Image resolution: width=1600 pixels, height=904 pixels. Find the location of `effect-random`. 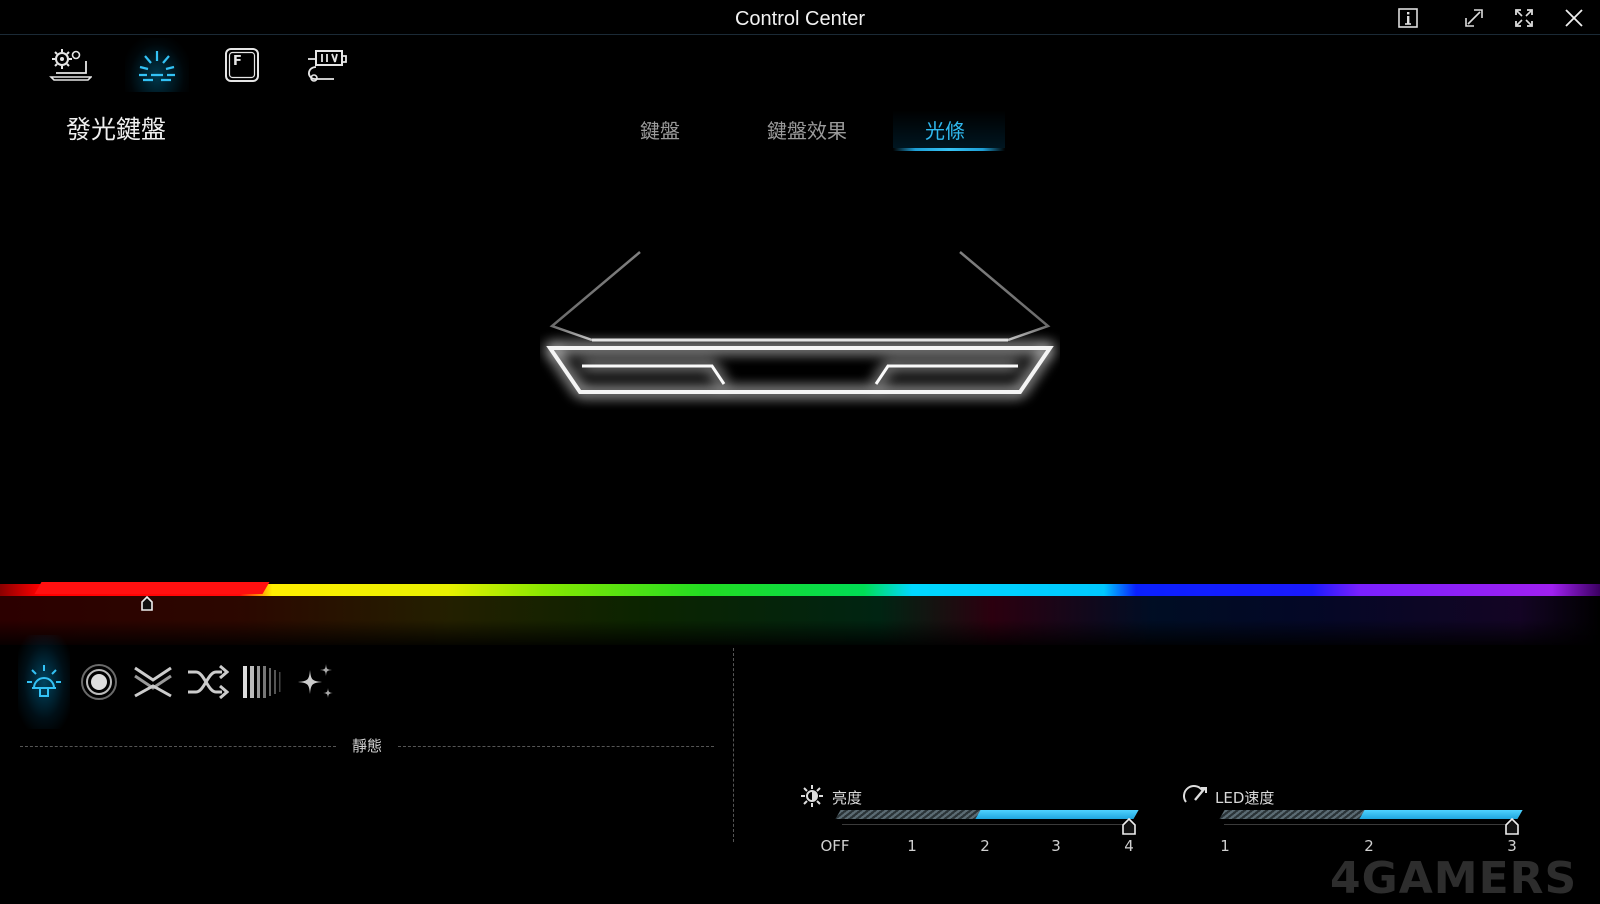

effect-random is located at coordinates (207, 682).